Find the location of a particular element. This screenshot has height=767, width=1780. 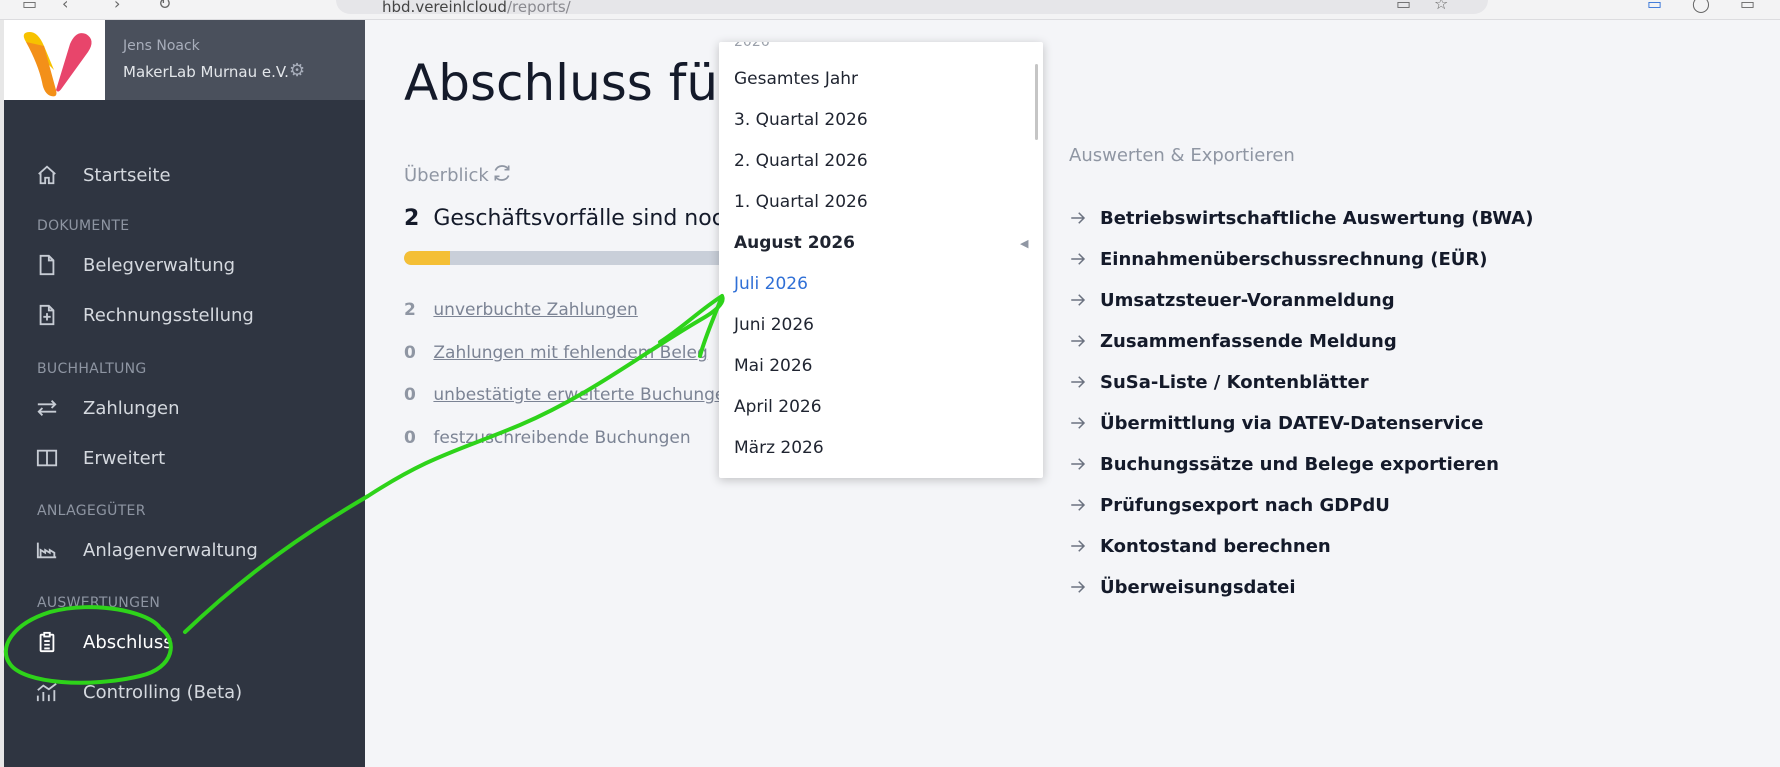

sidebar-item-label: Startseite is located at coordinates (127, 175).